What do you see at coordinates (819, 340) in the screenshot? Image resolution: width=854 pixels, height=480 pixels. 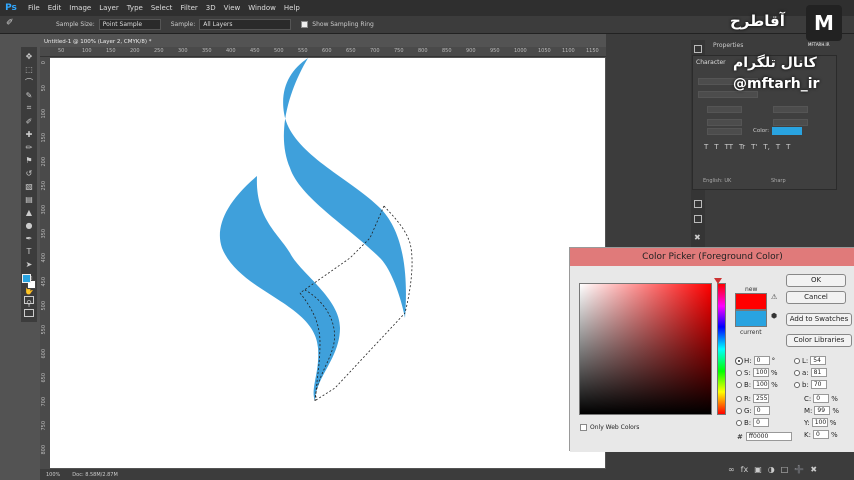 I see `color-libraries-button: Color Libraries` at bounding box center [819, 340].